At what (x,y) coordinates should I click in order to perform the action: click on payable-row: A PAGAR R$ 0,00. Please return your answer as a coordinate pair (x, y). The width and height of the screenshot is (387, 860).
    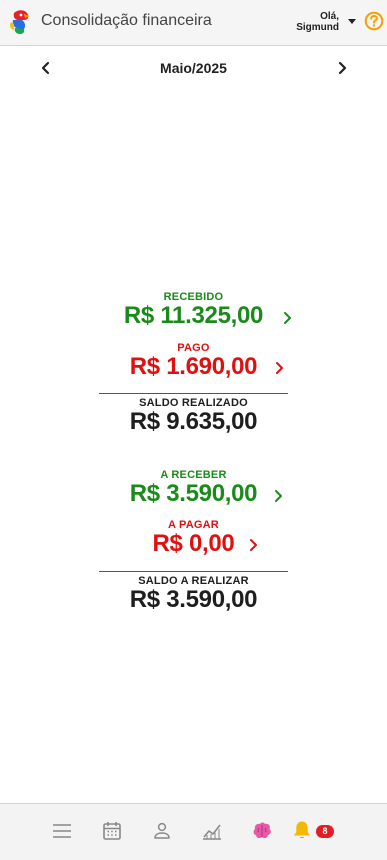
    Looking at the image, I should click on (193, 539).